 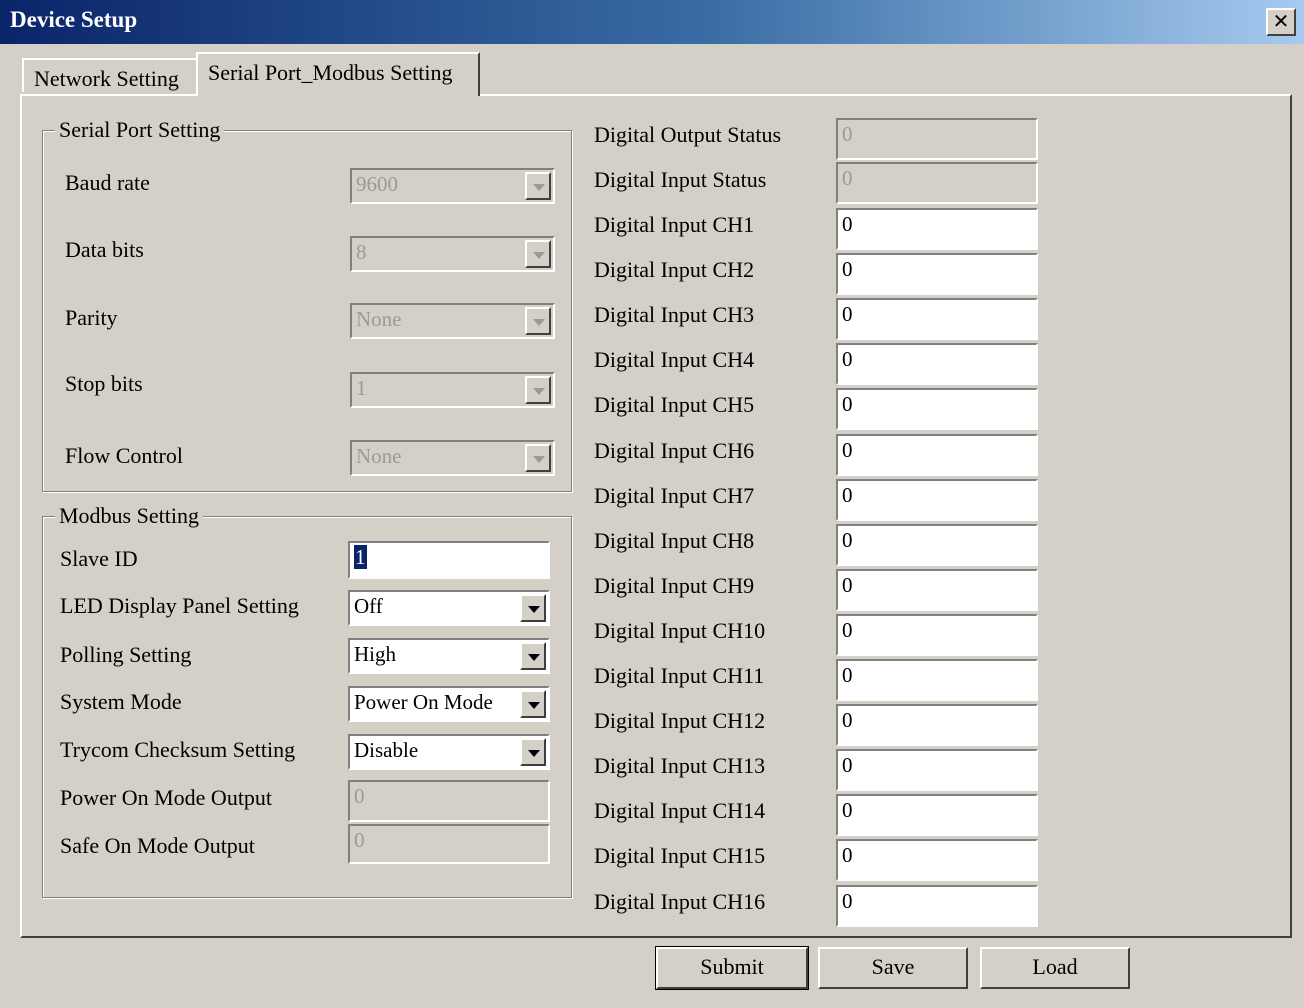 I want to click on stop-bits-value: 1, so click(x=361, y=388).